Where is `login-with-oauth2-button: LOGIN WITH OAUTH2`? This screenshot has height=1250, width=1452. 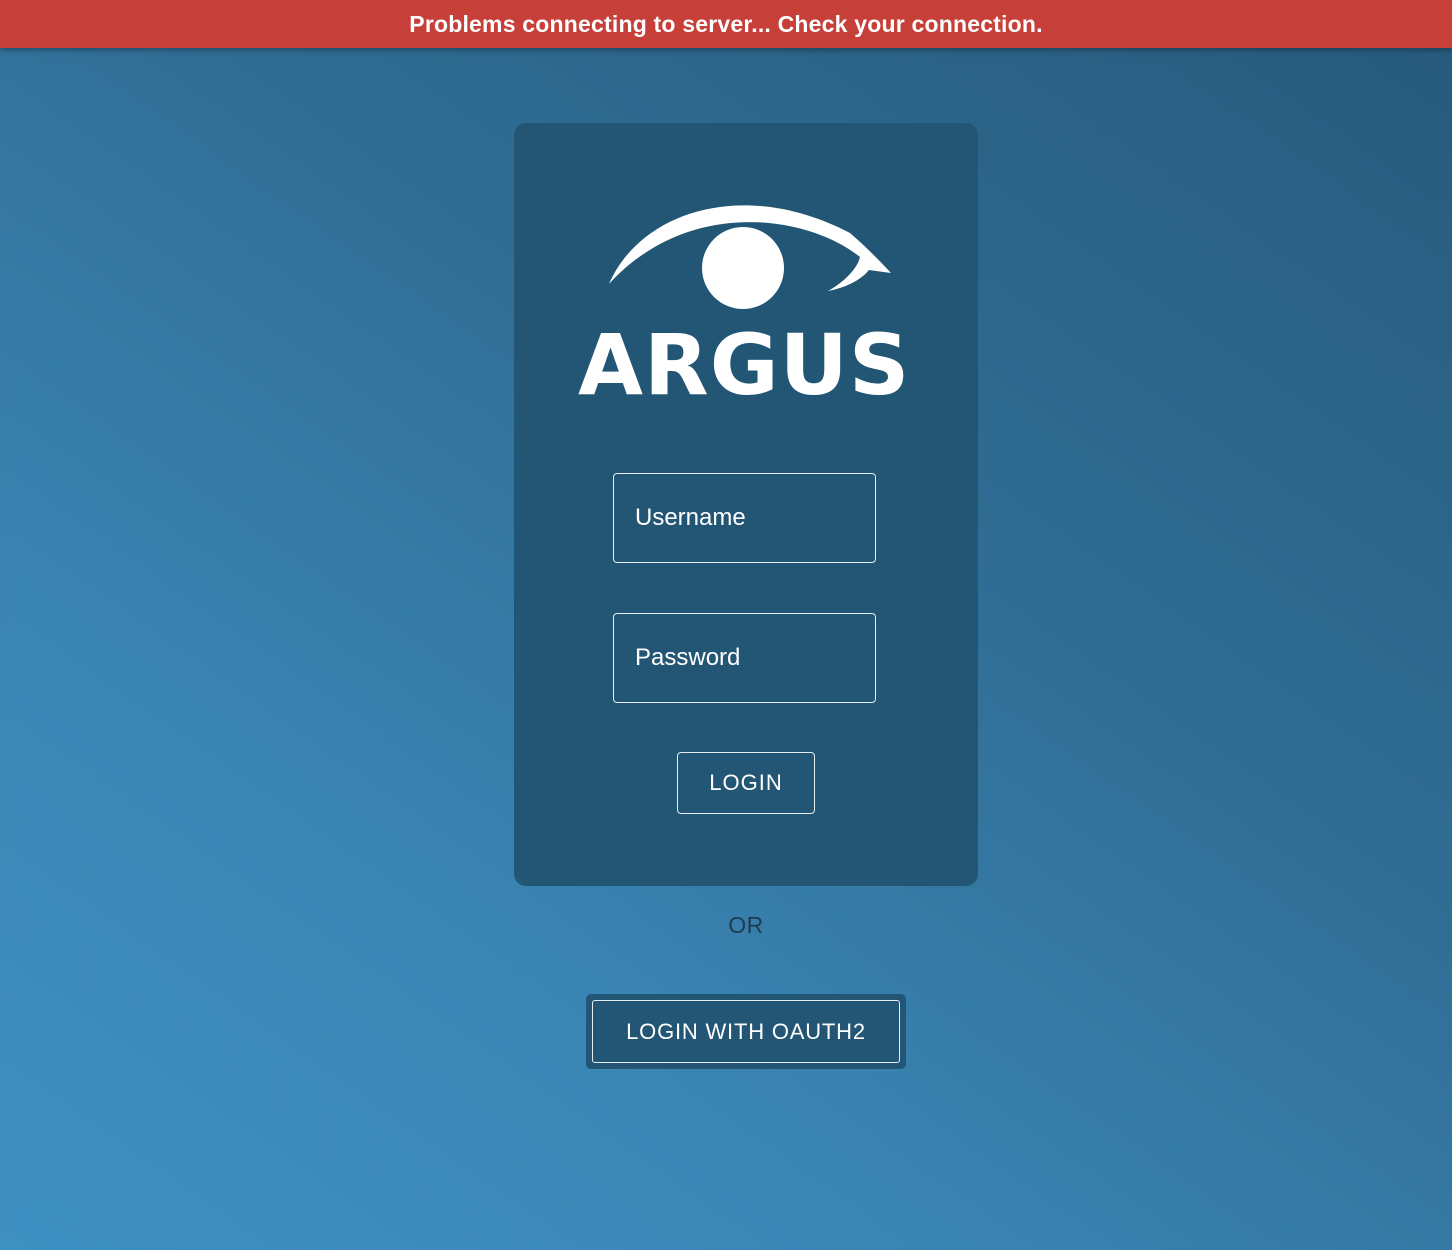 login-with-oauth2-button: LOGIN WITH OAUTH2 is located at coordinates (746, 1031).